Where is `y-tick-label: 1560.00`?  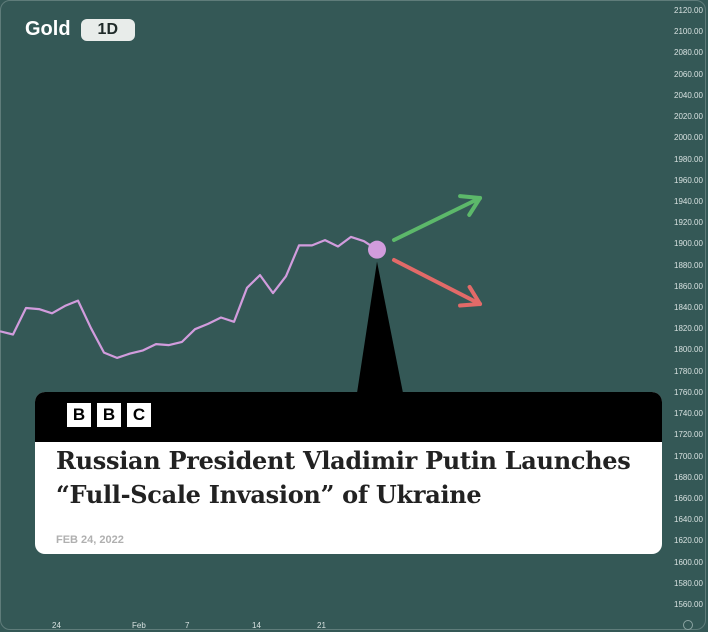 y-tick-label: 1560.00 is located at coordinates (688, 604).